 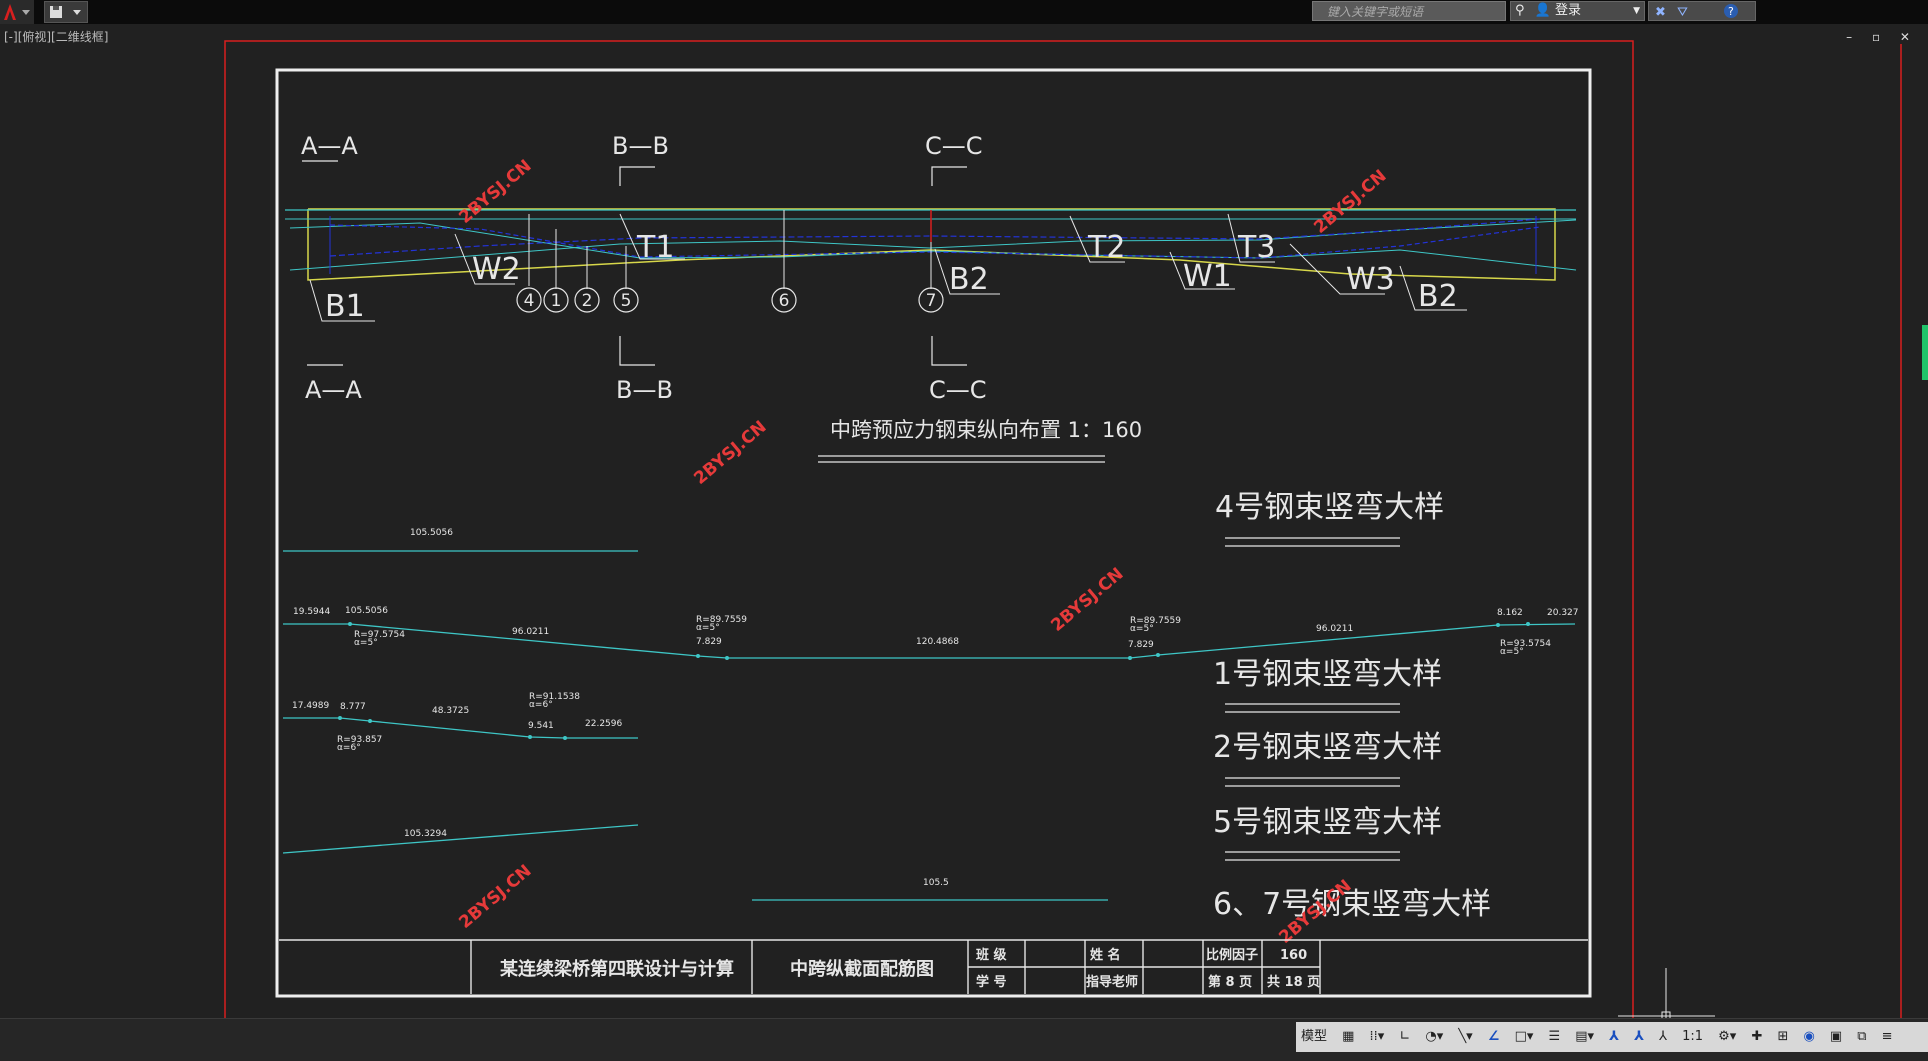 I want to click on grid-icon: ▦, so click(x=1348, y=1037).